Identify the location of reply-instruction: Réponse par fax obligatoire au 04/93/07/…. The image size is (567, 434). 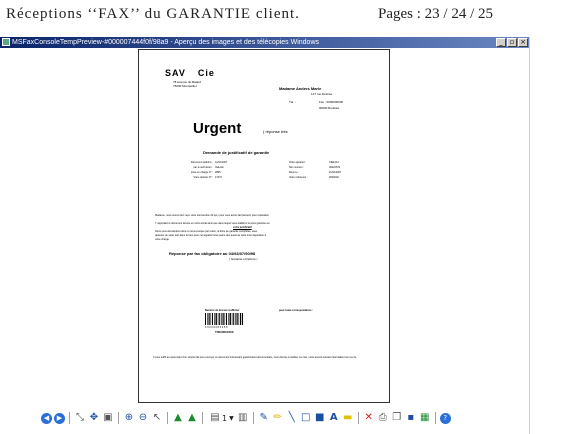
(212, 253).